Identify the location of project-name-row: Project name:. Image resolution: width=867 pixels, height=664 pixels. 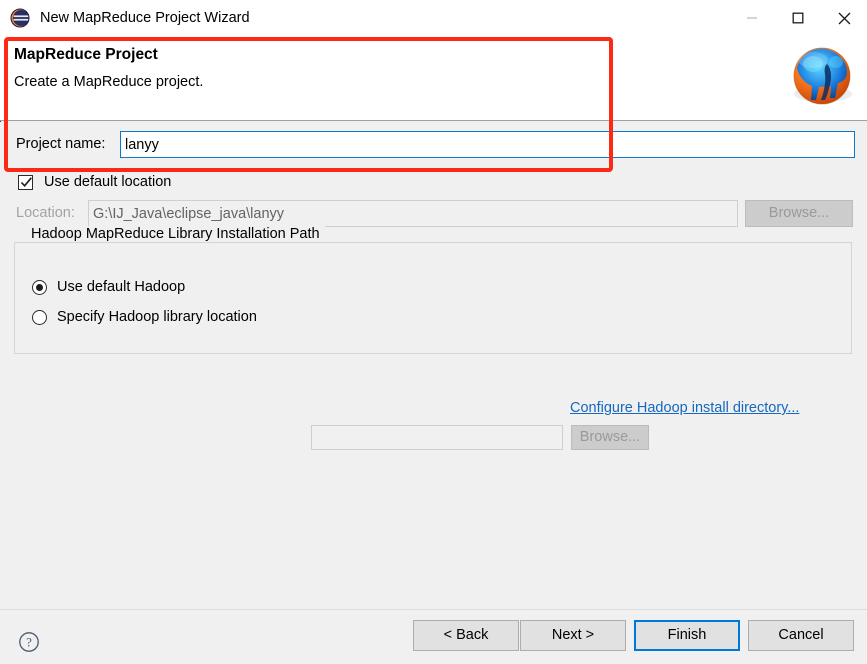
(433, 146).